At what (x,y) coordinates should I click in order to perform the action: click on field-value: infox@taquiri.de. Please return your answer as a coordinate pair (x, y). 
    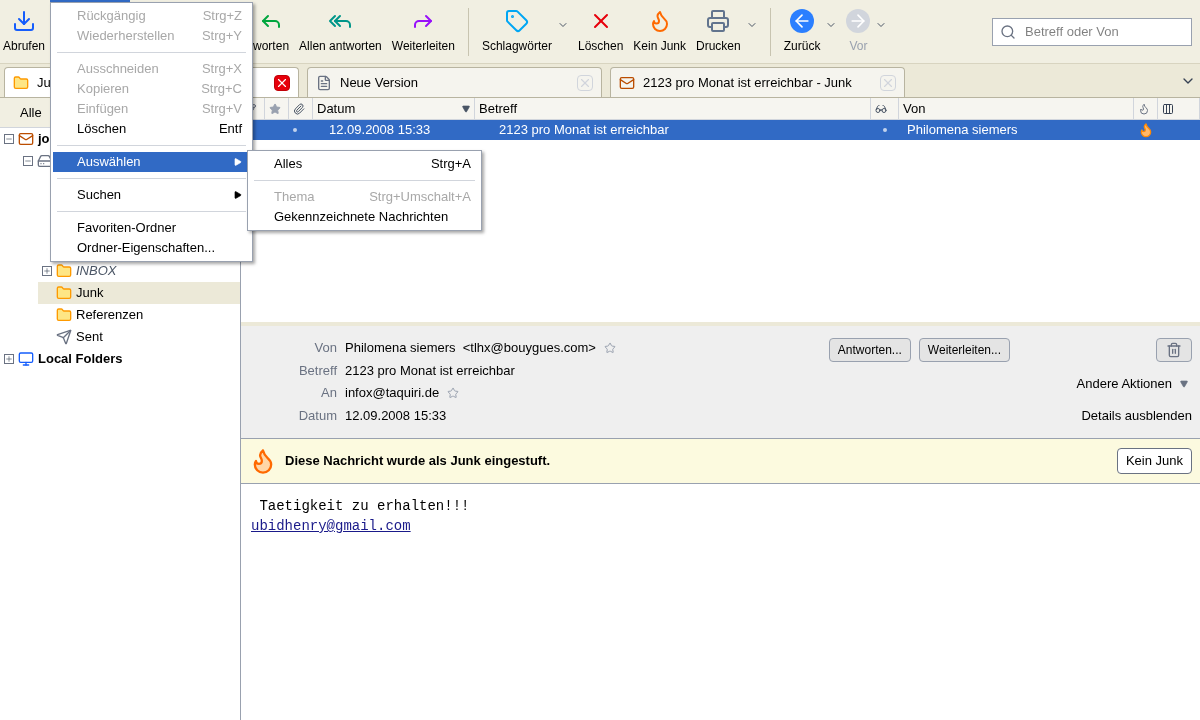
    Looking at the image, I should click on (392, 393).